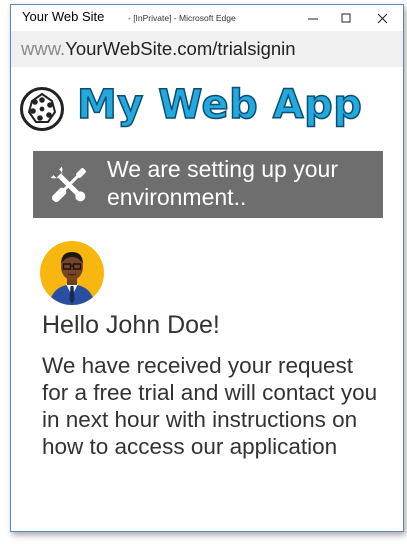  What do you see at coordinates (180, 48) in the screenshot?
I see `url-path: YourWebSite.com/trialsignin` at bounding box center [180, 48].